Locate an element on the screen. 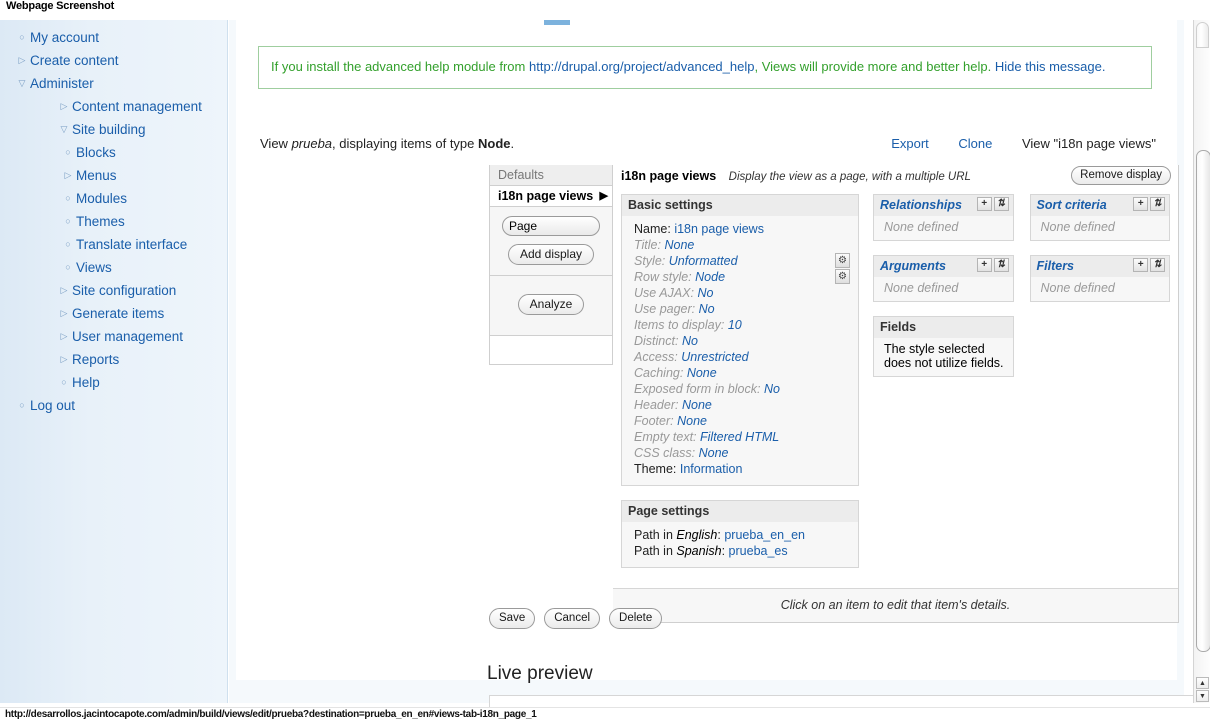 The height and width of the screenshot is (723, 1210). page-setting-row: Path in Spanish: prueba_es is located at coordinates (738, 551).